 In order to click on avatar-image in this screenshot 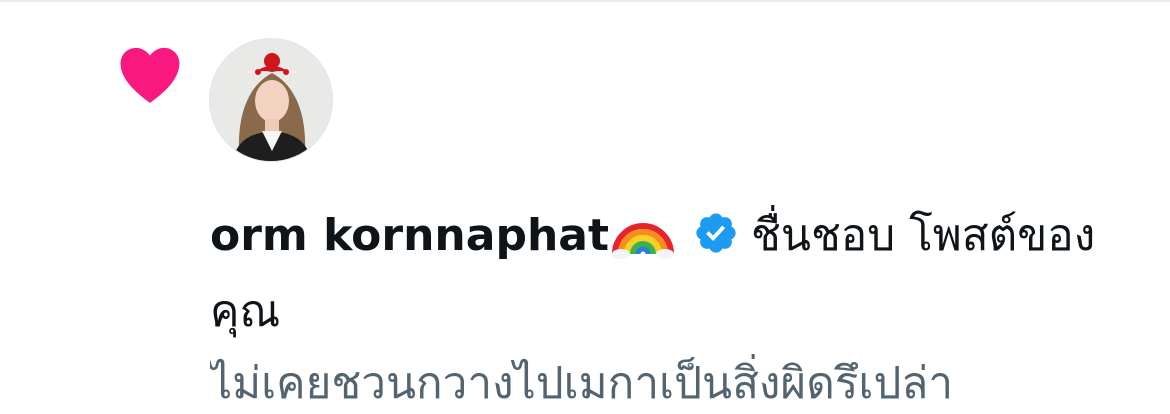, I will do `click(271, 100)`.